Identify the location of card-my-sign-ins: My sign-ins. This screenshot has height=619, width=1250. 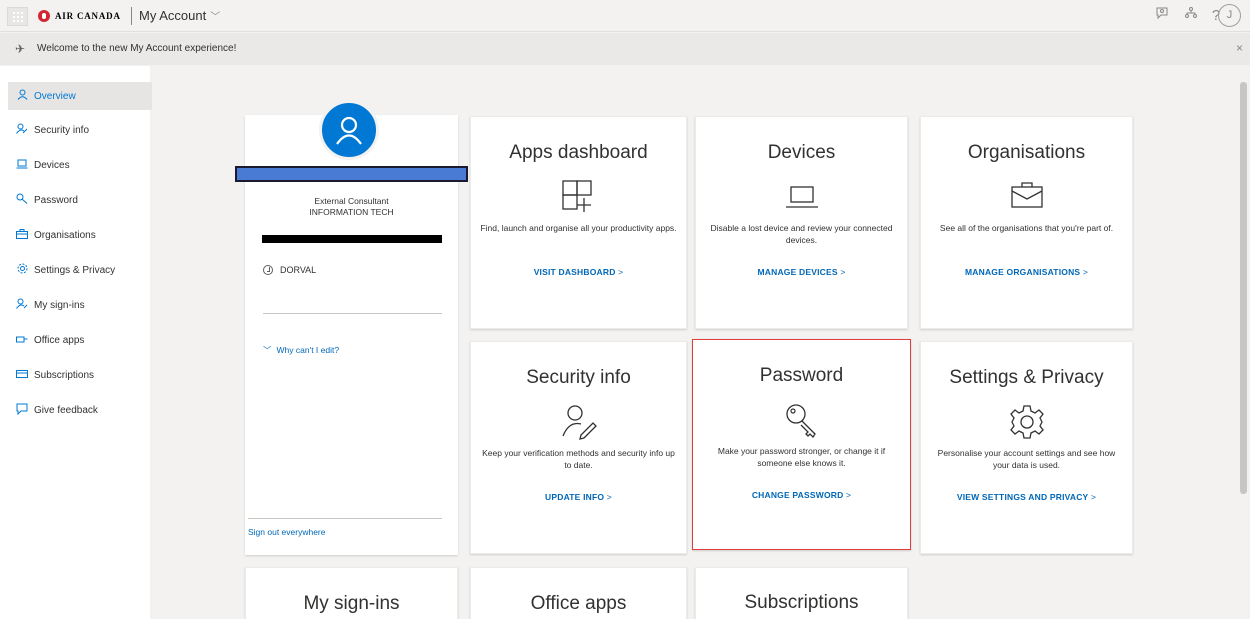
(351, 593).